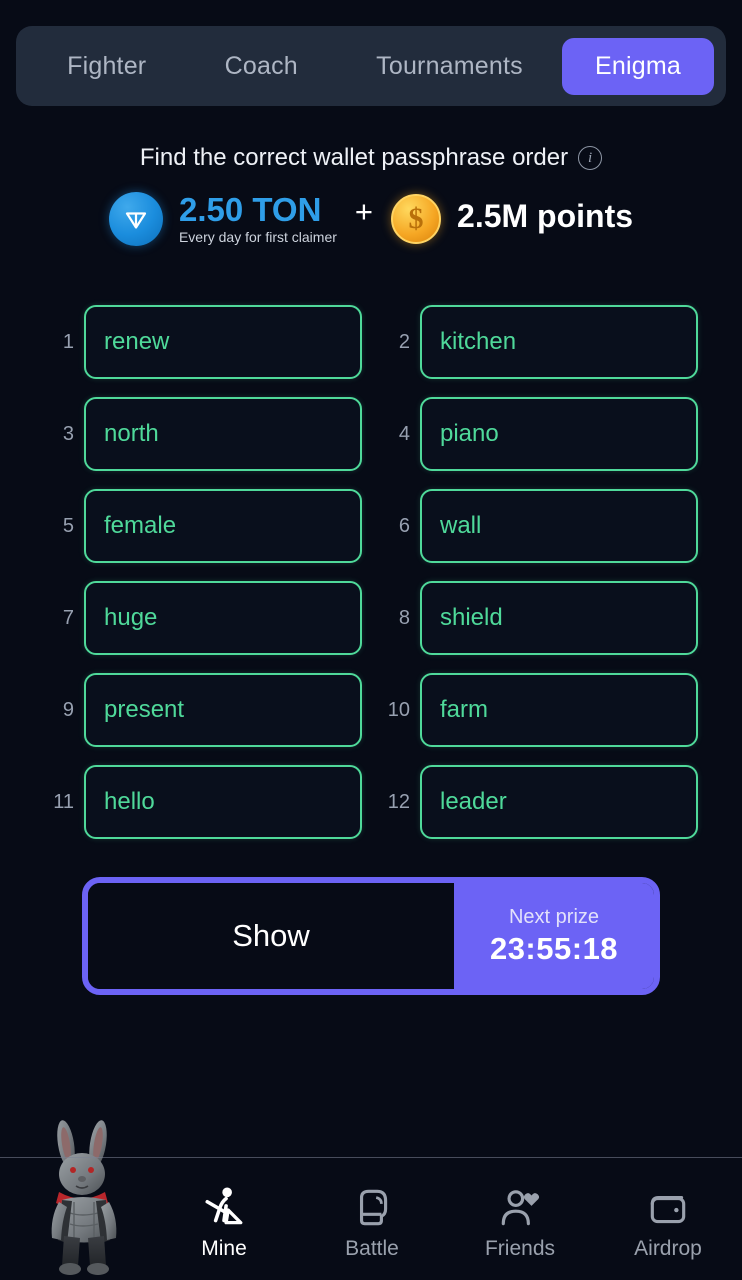 The width and height of the screenshot is (742, 1280). What do you see at coordinates (520, 1248) in the screenshot?
I see `nav-label: Friends` at bounding box center [520, 1248].